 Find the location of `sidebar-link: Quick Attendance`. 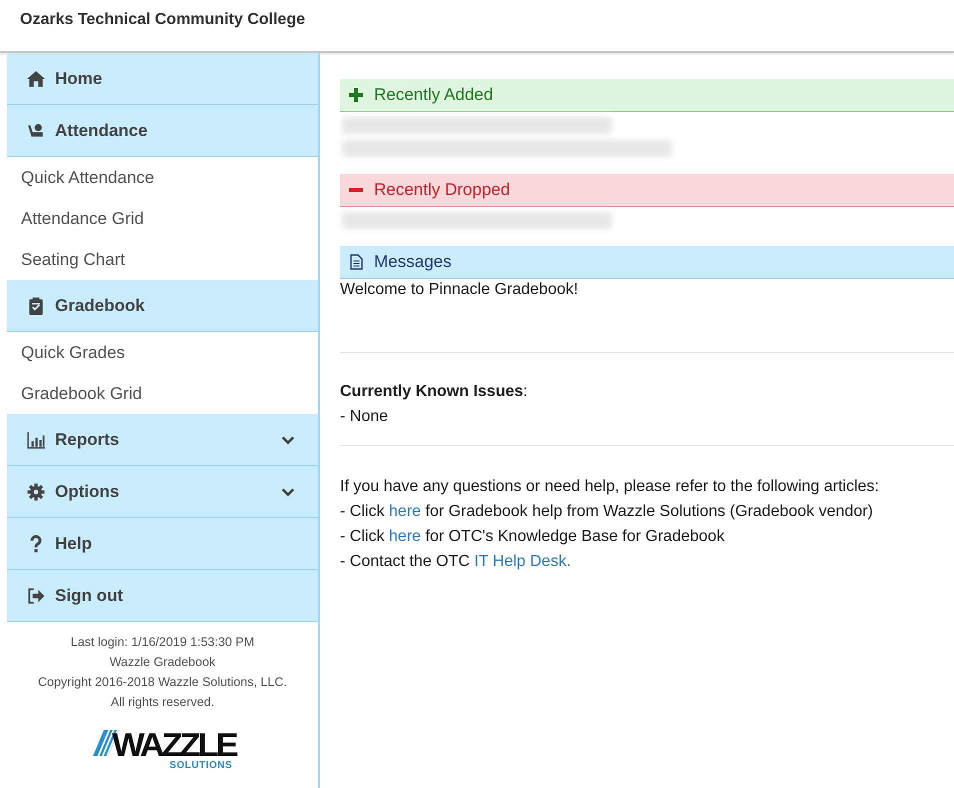

sidebar-link: Quick Attendance is located at coordinates (162, 177).